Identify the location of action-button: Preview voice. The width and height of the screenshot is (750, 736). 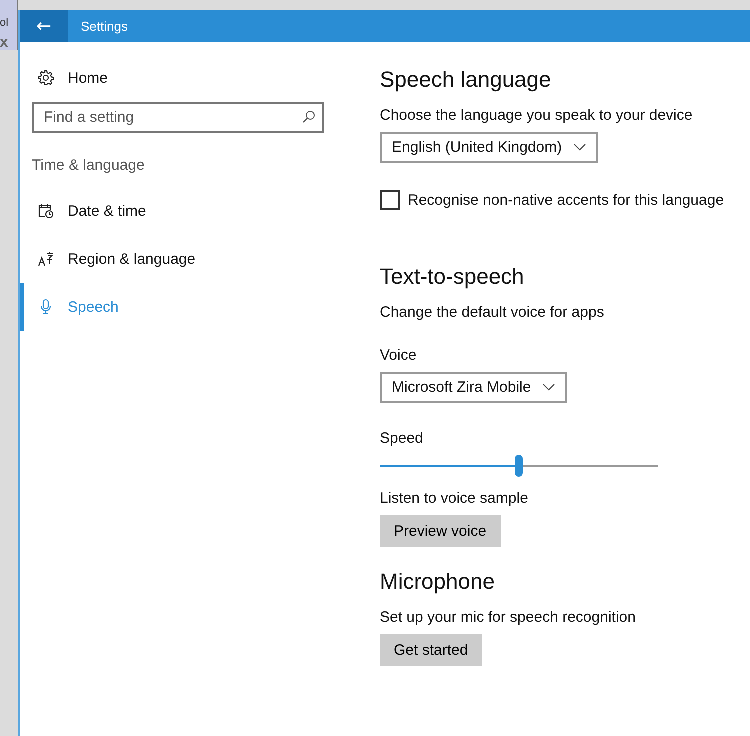
(440, 531).